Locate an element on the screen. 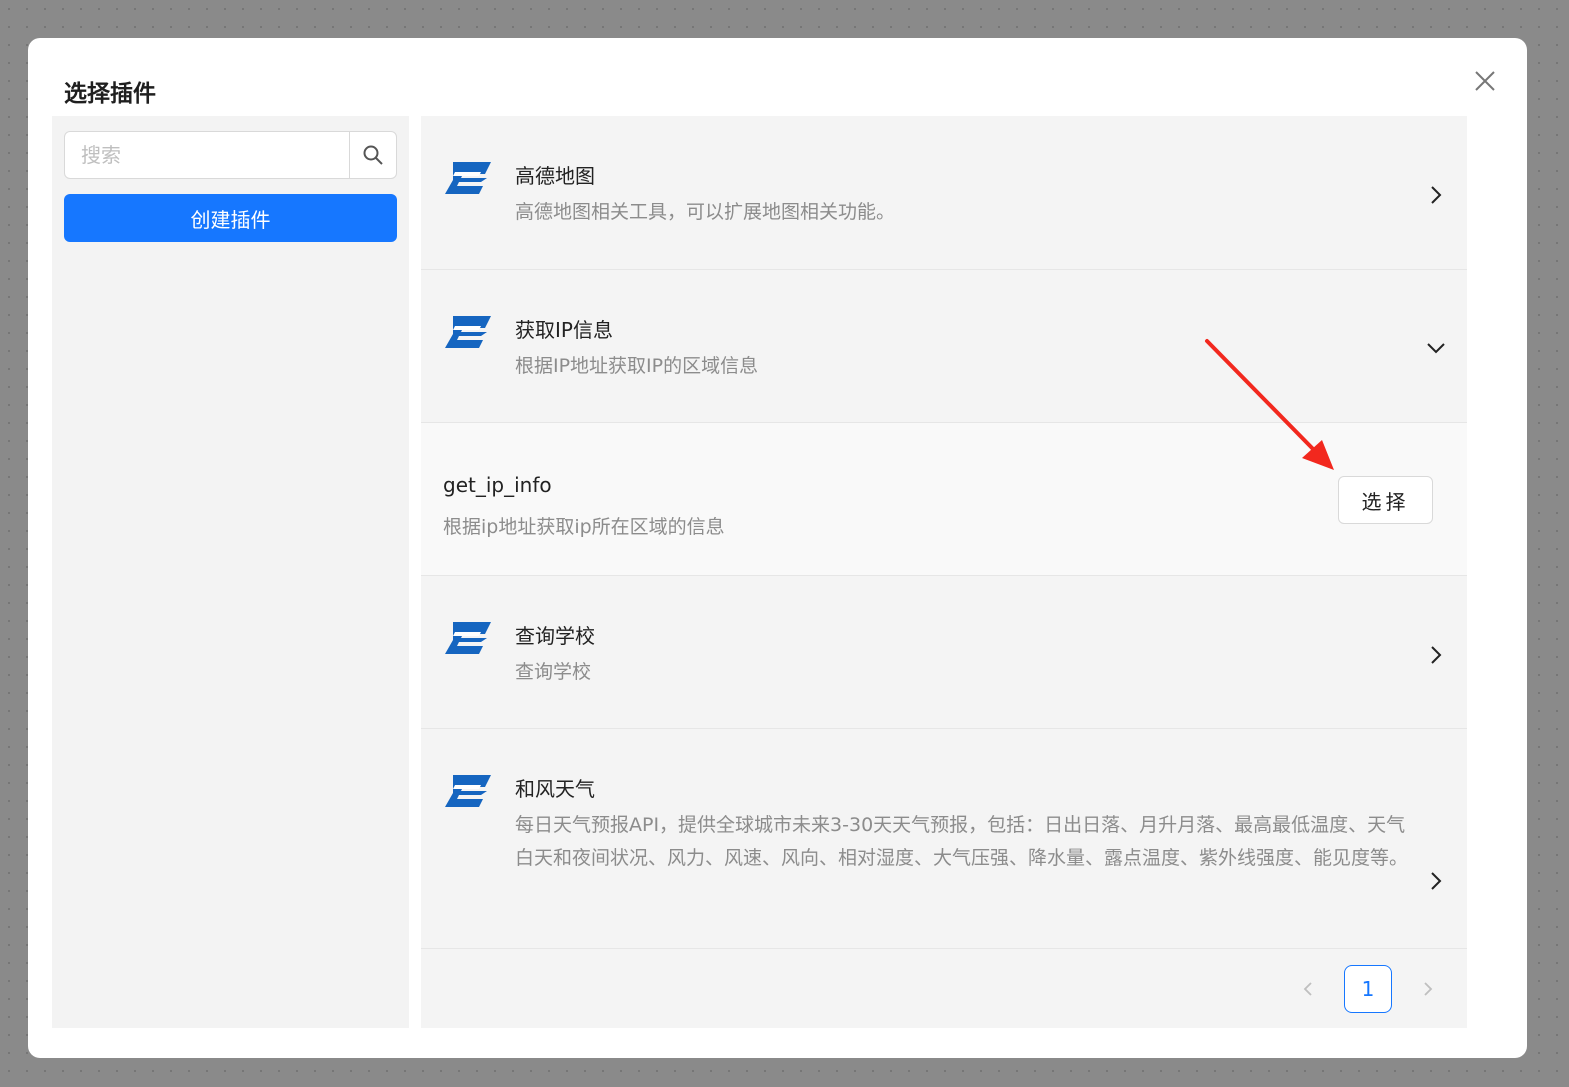 This screenshot has width=1569, height=1087. search-box is located at coordinates (230, 155).